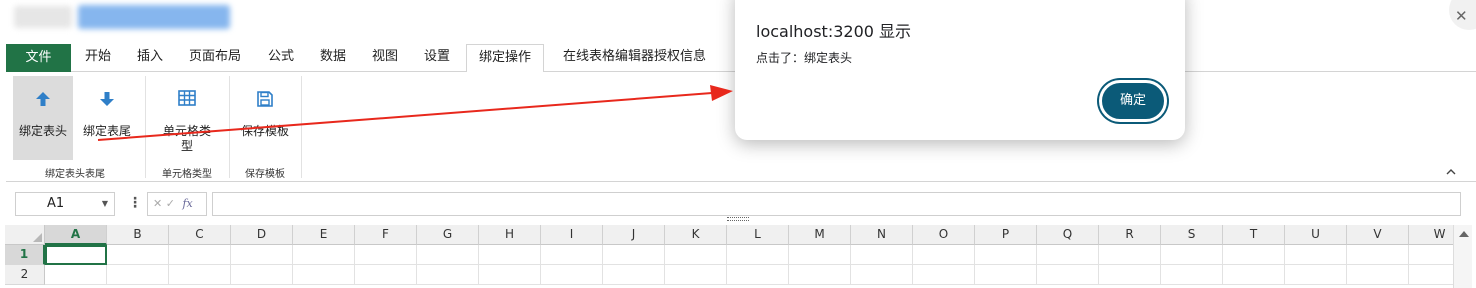  What do you see at coordinates (76, 255) in the screenshot?
I see `active-cell` at bounding box center [76, 255].